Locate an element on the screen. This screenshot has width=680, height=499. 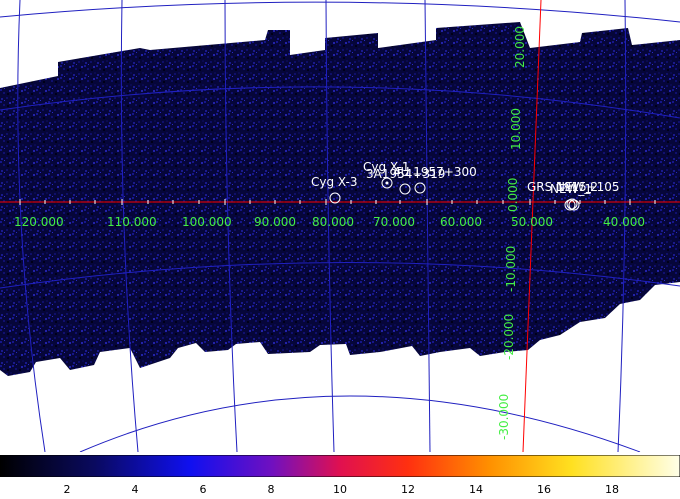
lat-label: 10.000 is located at coordinates (516, 129).